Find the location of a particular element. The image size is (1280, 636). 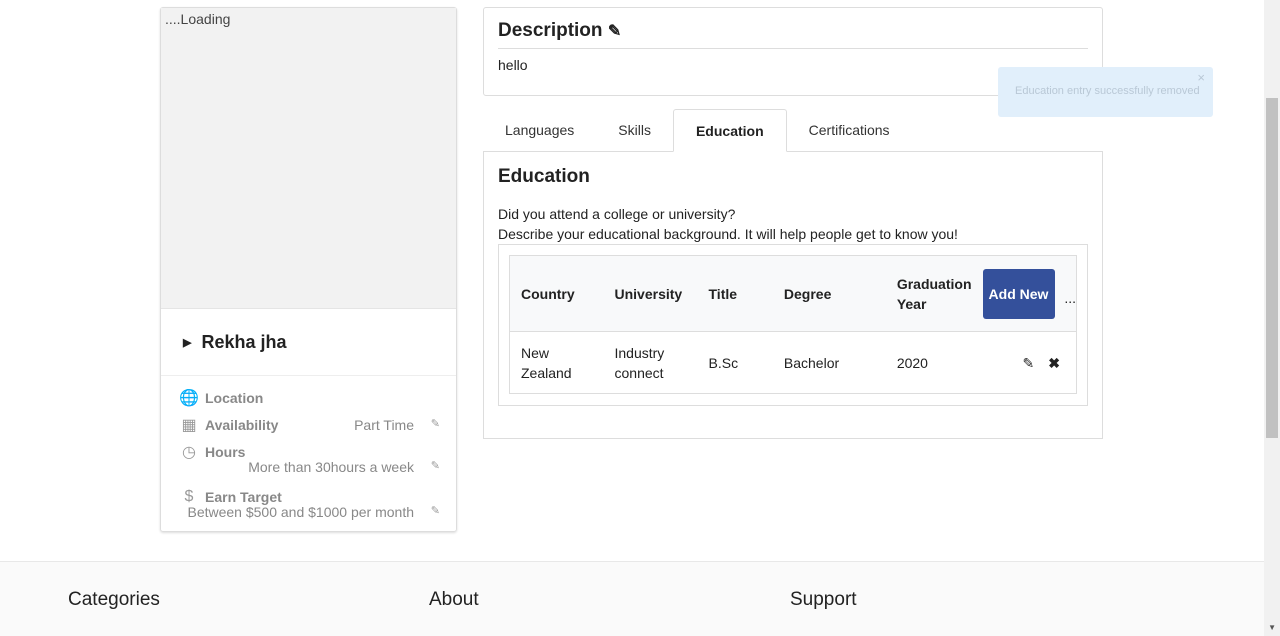

label: Earn Target is located at coordinates (243, 496).